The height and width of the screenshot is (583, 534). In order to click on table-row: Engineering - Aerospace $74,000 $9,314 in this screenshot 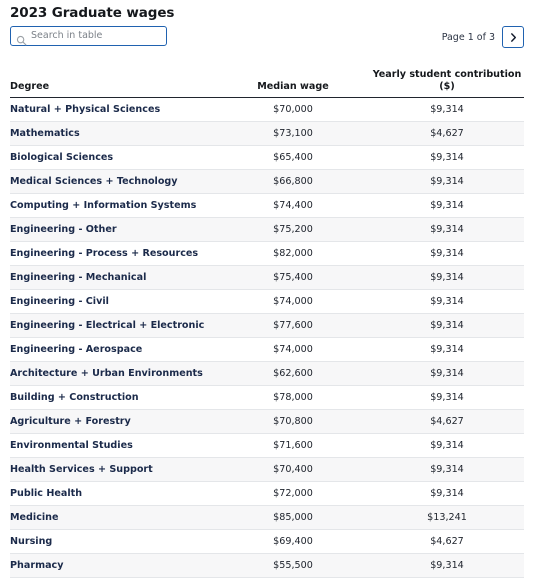, I will do `click(267, 349)`.